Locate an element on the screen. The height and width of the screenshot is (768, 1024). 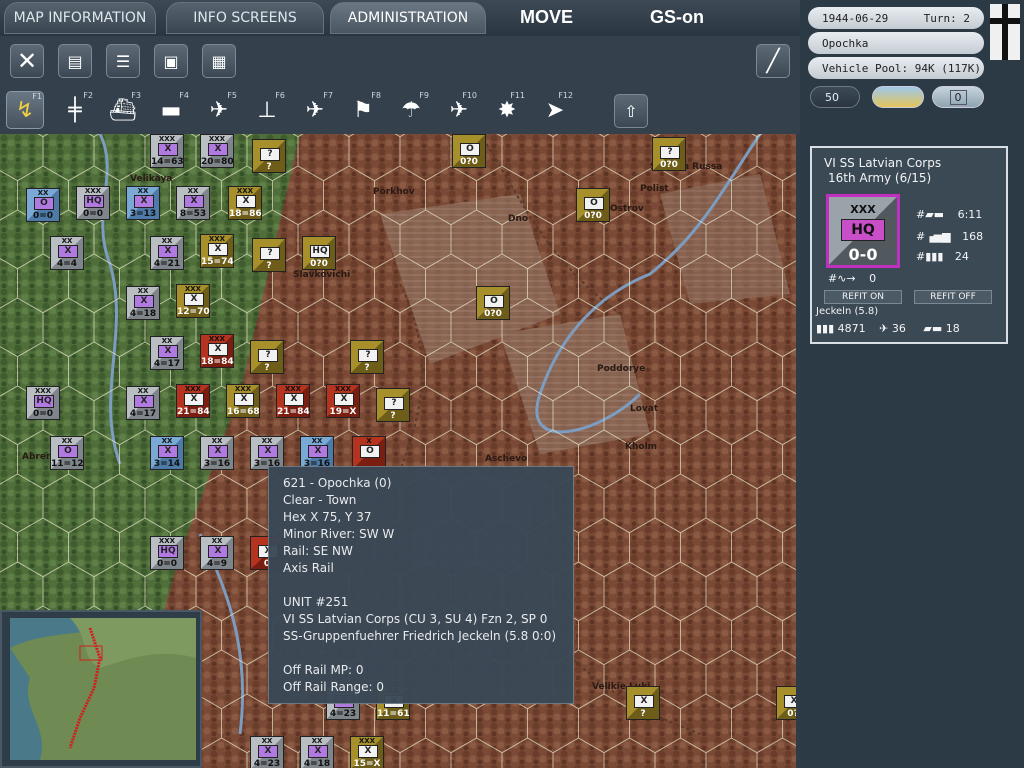
unit-counter: XX X 8=53 is located at coordinates (193, 203).